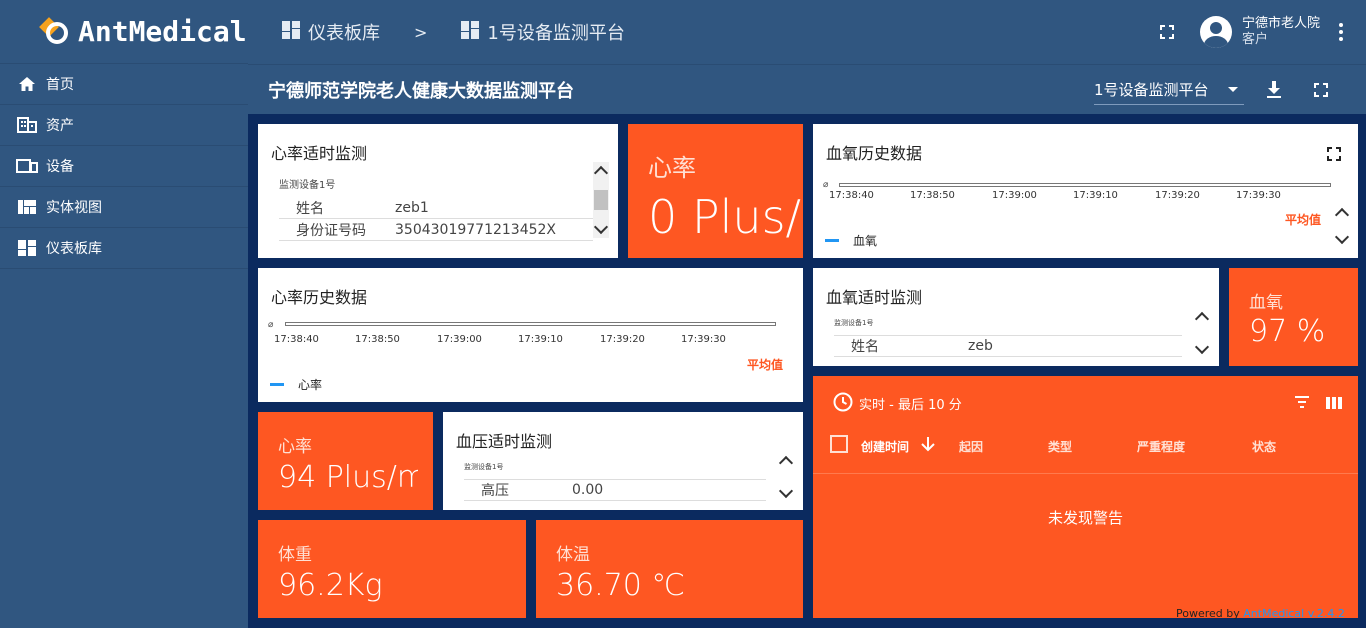 The image size is (1366, 628). I want to click on row-value: 35043019771213452X, so click(476, 229).